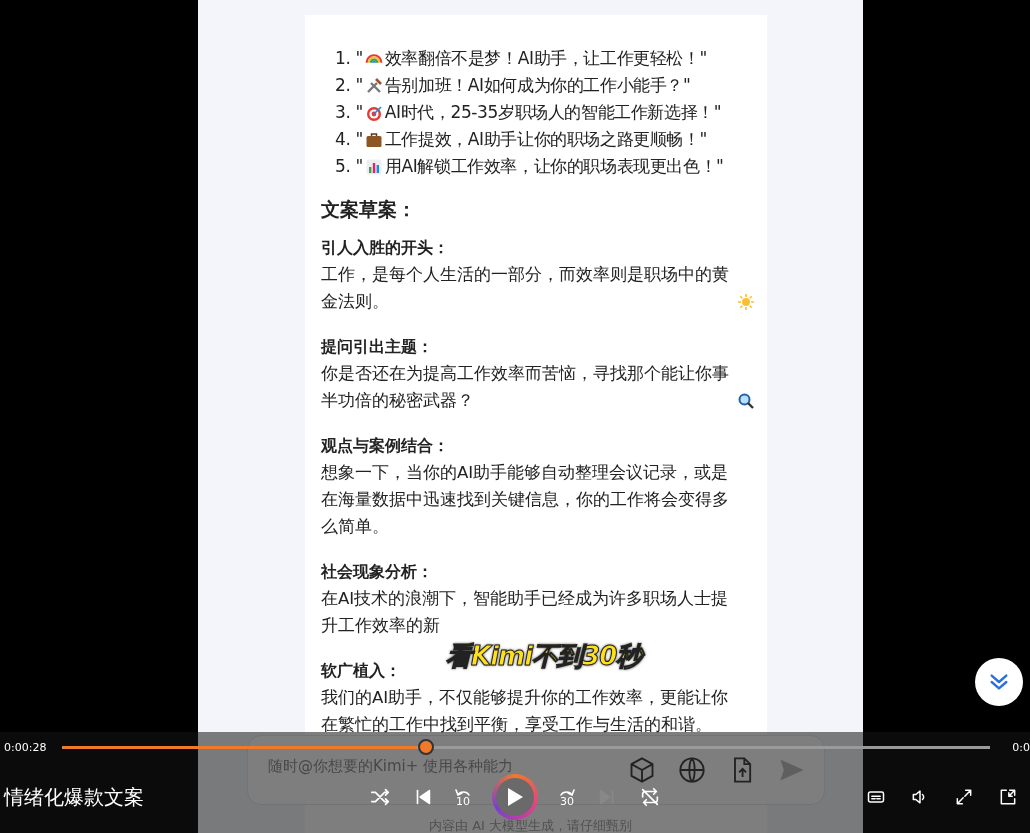  What do you see at coordinates (377, 572) in the screenshot?
I see `paragraph-title: 社会现象分析：` at bounding box center [377, 572].